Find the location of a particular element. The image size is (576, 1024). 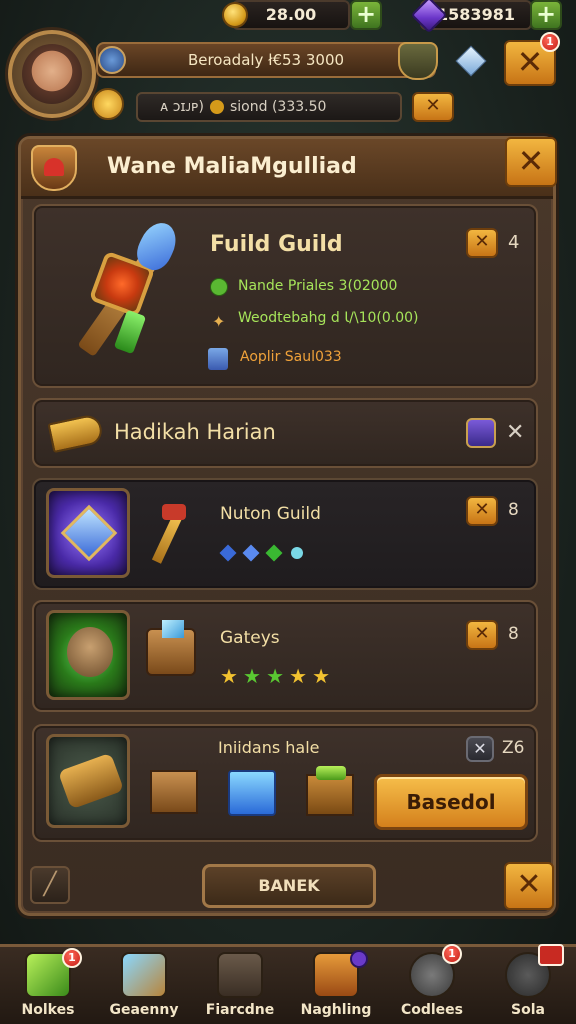

avatar-portrait is located at coordinates (52, 74).